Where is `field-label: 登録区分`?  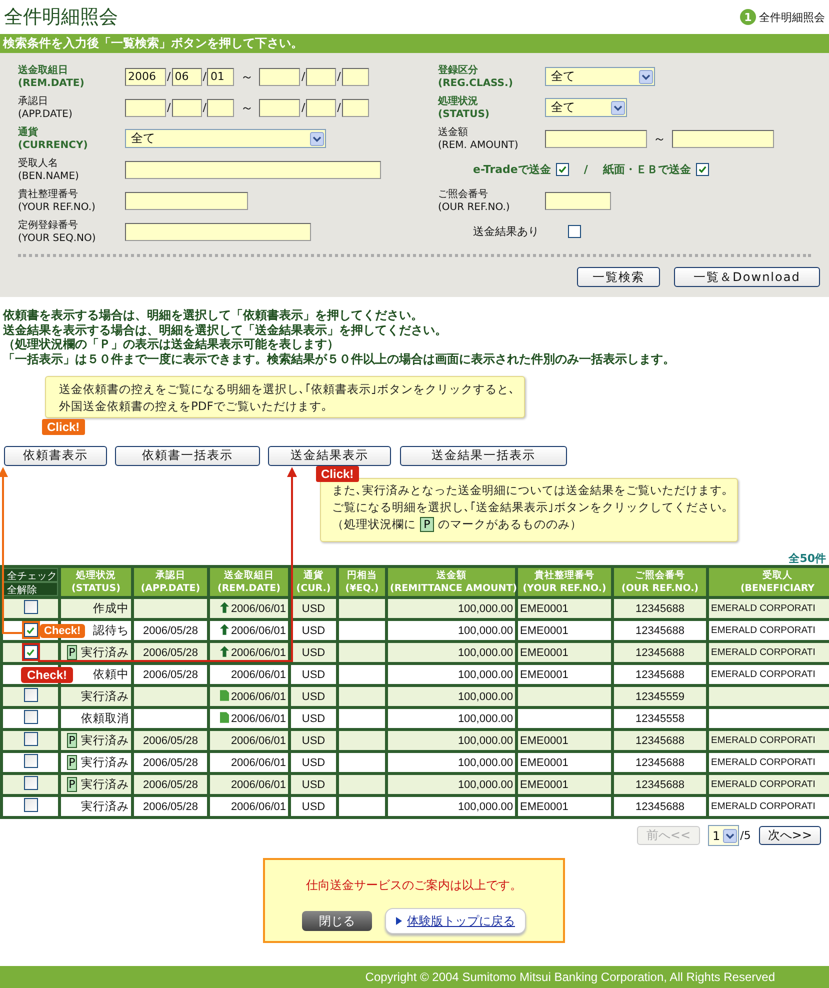
field-label: 登録区分 is located at coordinates (458, 70).